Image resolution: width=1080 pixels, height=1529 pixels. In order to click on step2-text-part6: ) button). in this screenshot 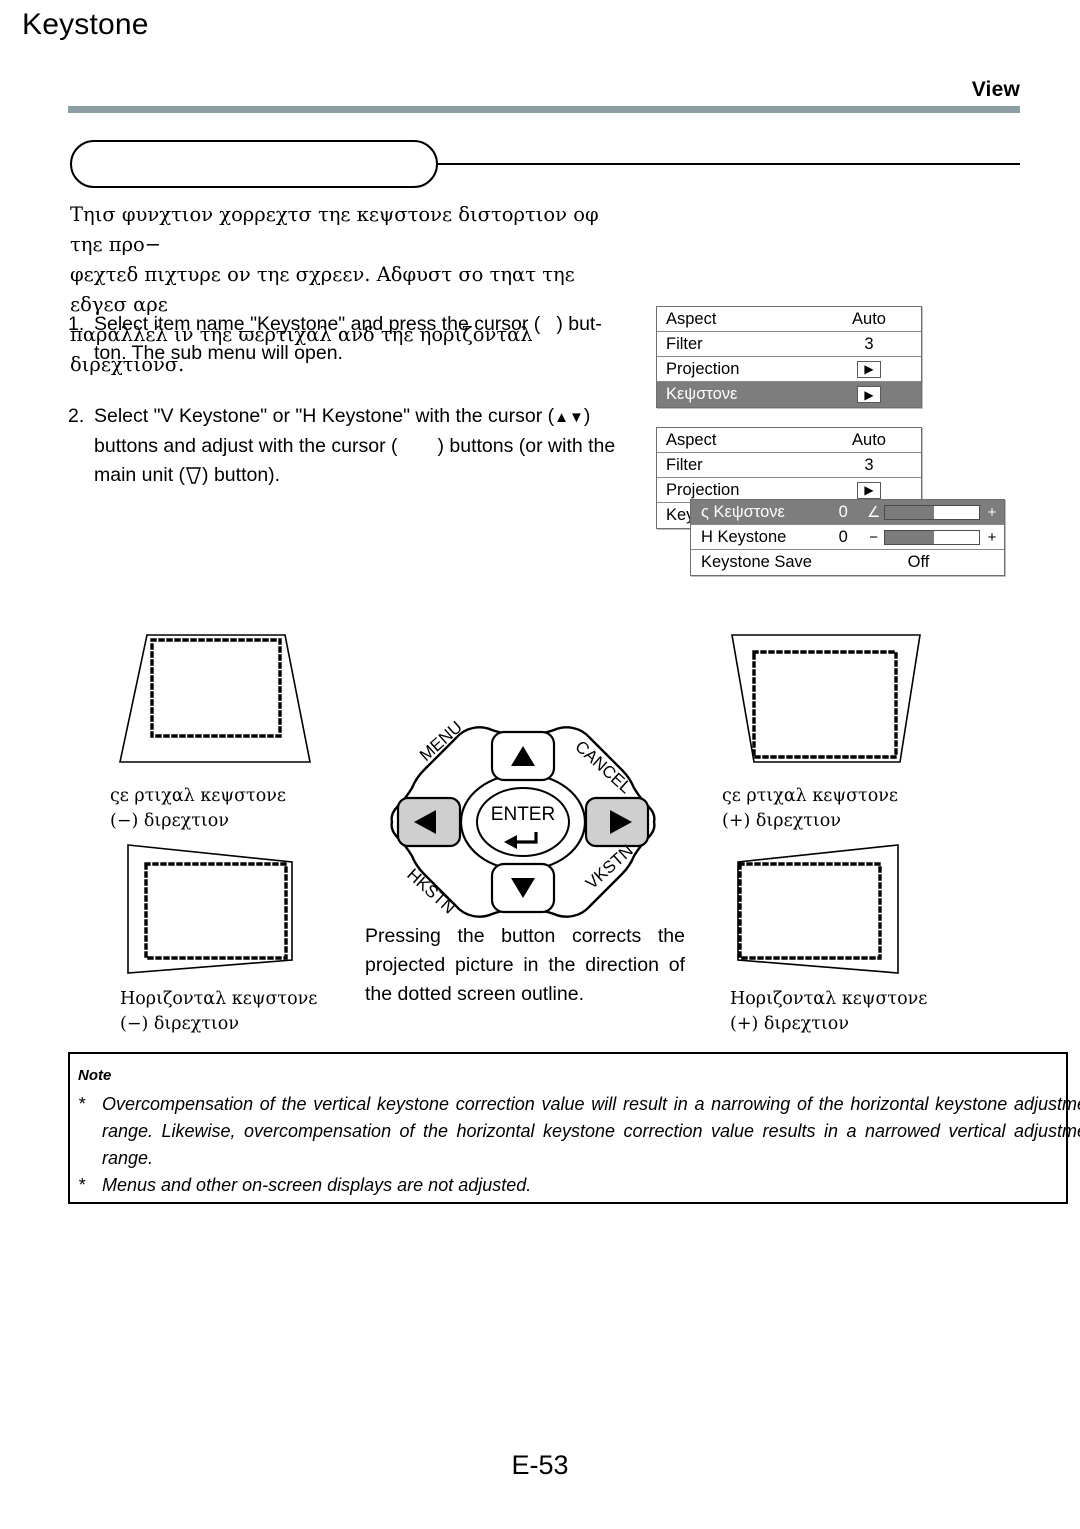, I will do `click(241, 475)`.